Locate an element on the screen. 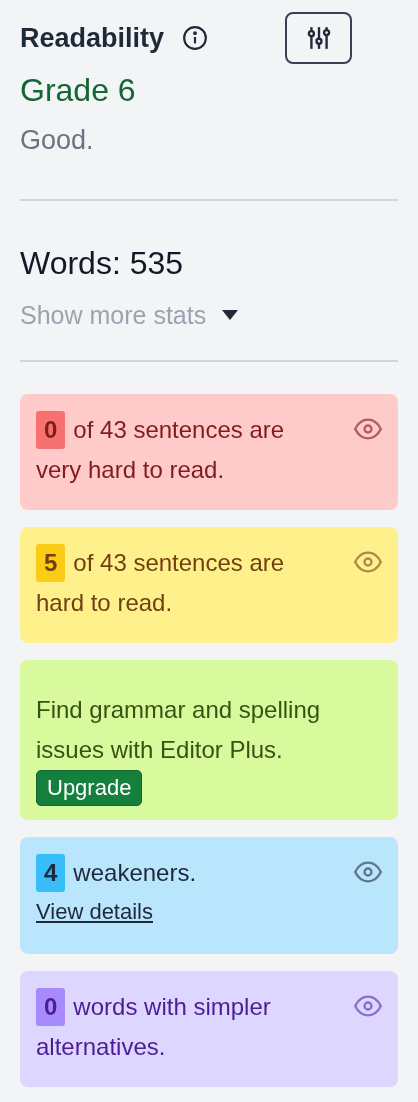 The image size is (418, 1102). count-badge: 4 is located at coordinates (51, 873).